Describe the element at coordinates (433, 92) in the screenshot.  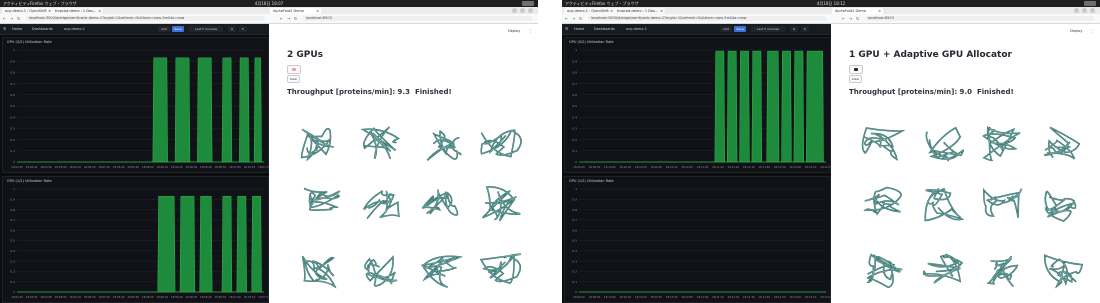
I see `status-text: Finished!` at that location.